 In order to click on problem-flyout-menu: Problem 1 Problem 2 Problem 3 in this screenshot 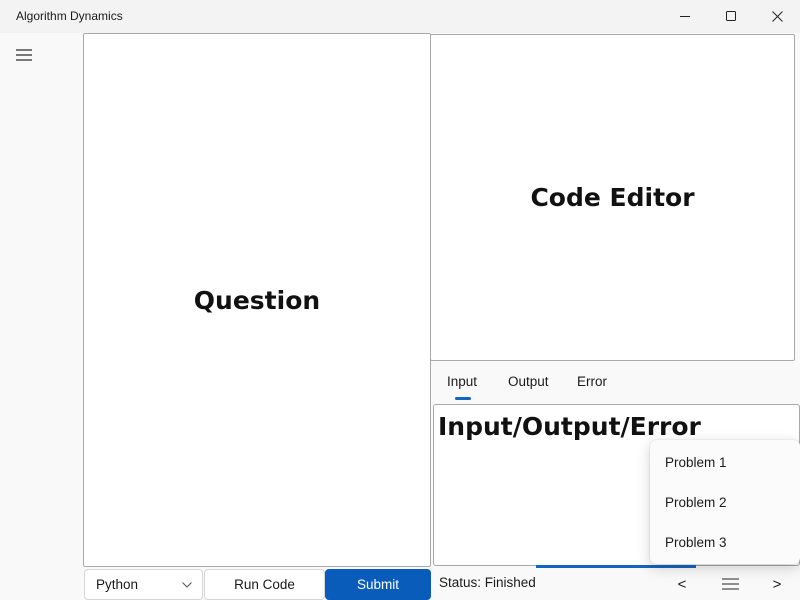, I will do `click(725, 502)`.